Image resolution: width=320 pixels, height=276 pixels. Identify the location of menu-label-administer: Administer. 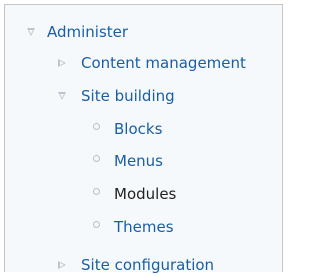
(87, 32).